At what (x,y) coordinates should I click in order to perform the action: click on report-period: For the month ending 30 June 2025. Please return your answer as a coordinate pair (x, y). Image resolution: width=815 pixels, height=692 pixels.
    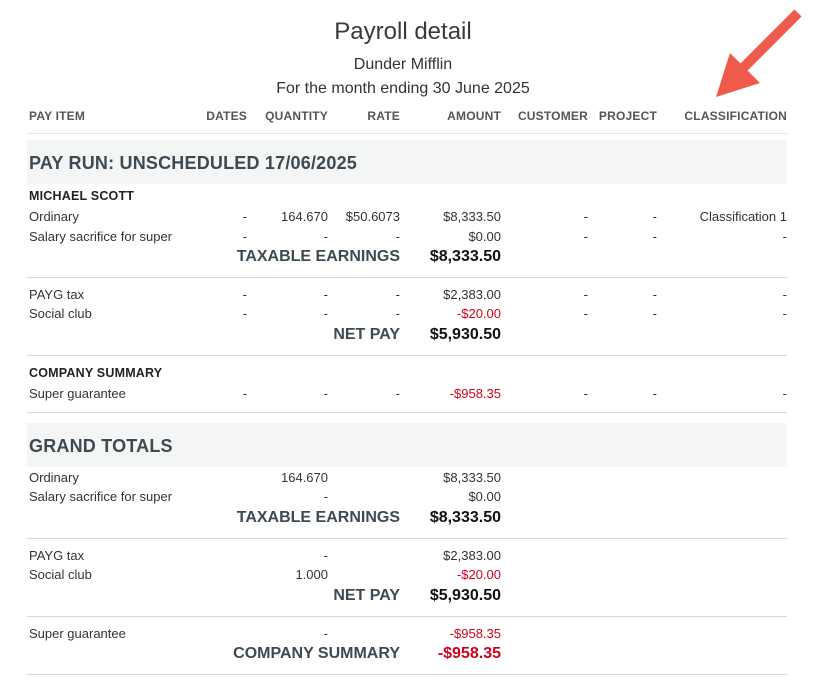
    Looking at the image, I should click on (403, 88).